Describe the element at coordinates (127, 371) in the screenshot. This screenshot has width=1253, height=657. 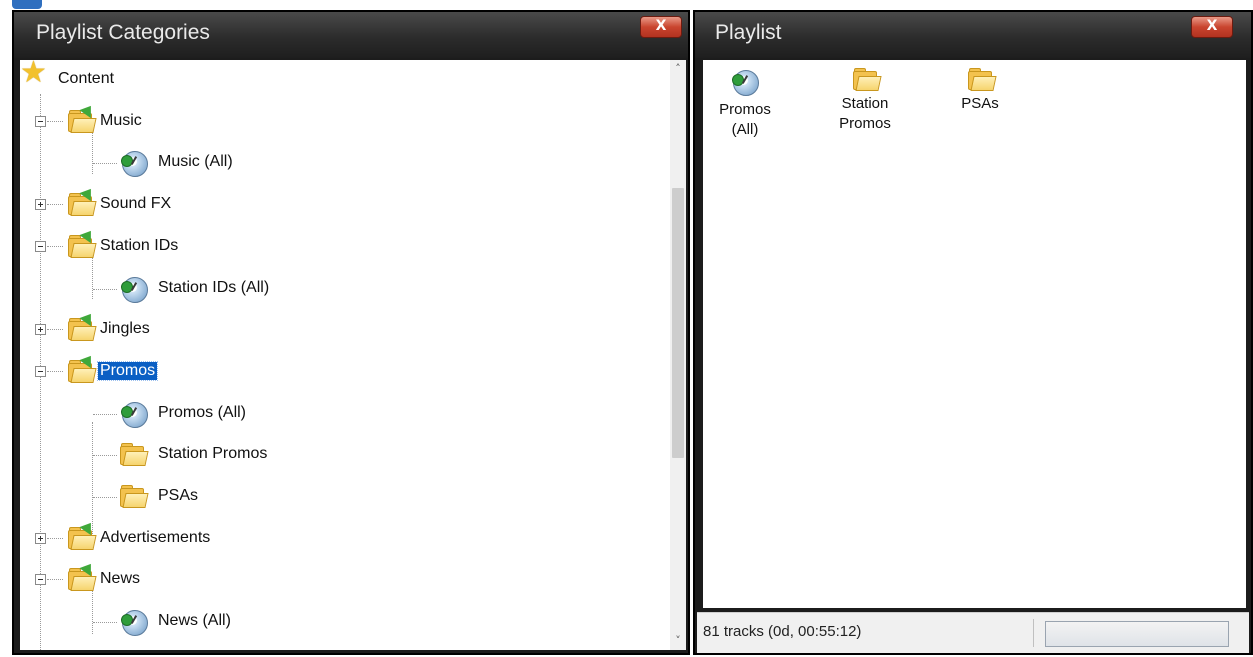
I see `tree-item-label: Promos` at that location.